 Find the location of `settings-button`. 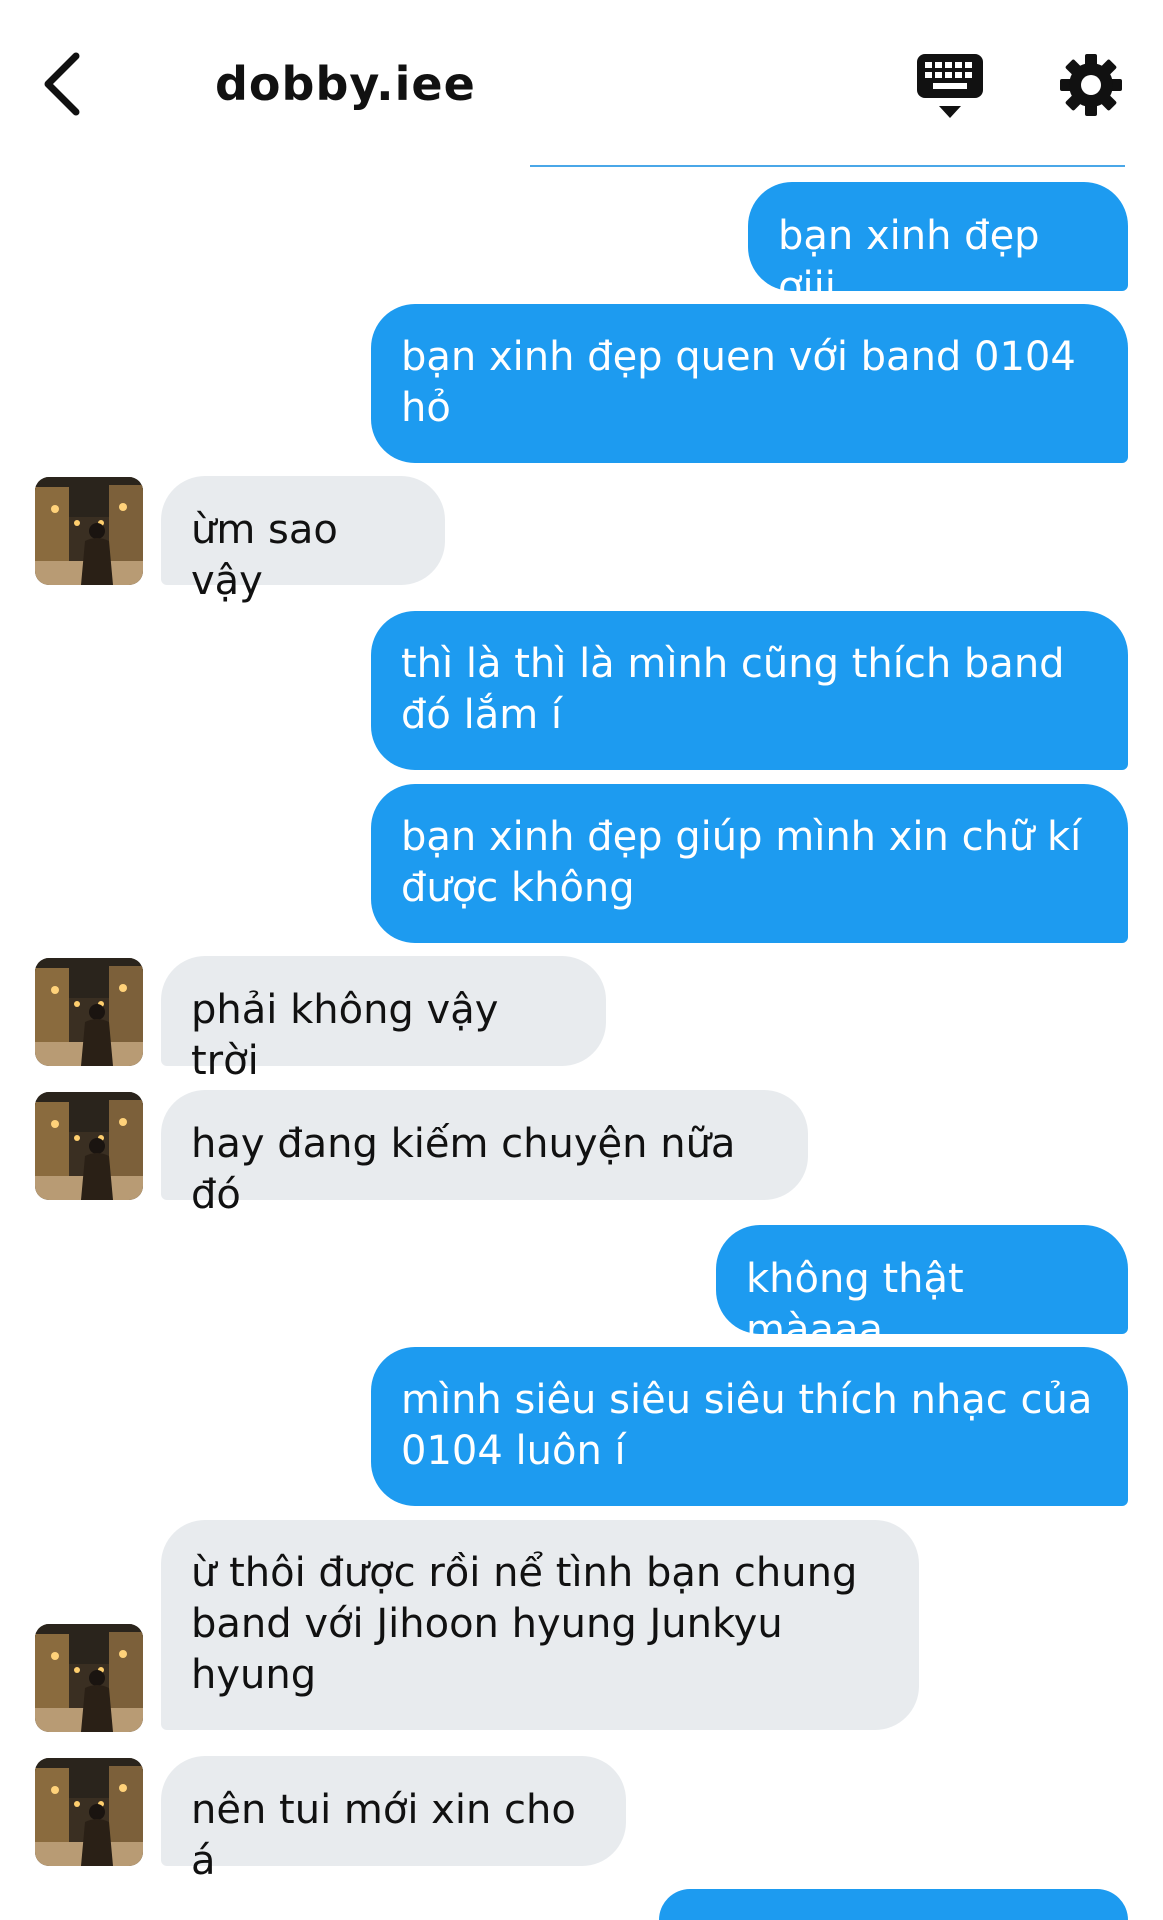

settings-button is located at coordinates (1091, 85).